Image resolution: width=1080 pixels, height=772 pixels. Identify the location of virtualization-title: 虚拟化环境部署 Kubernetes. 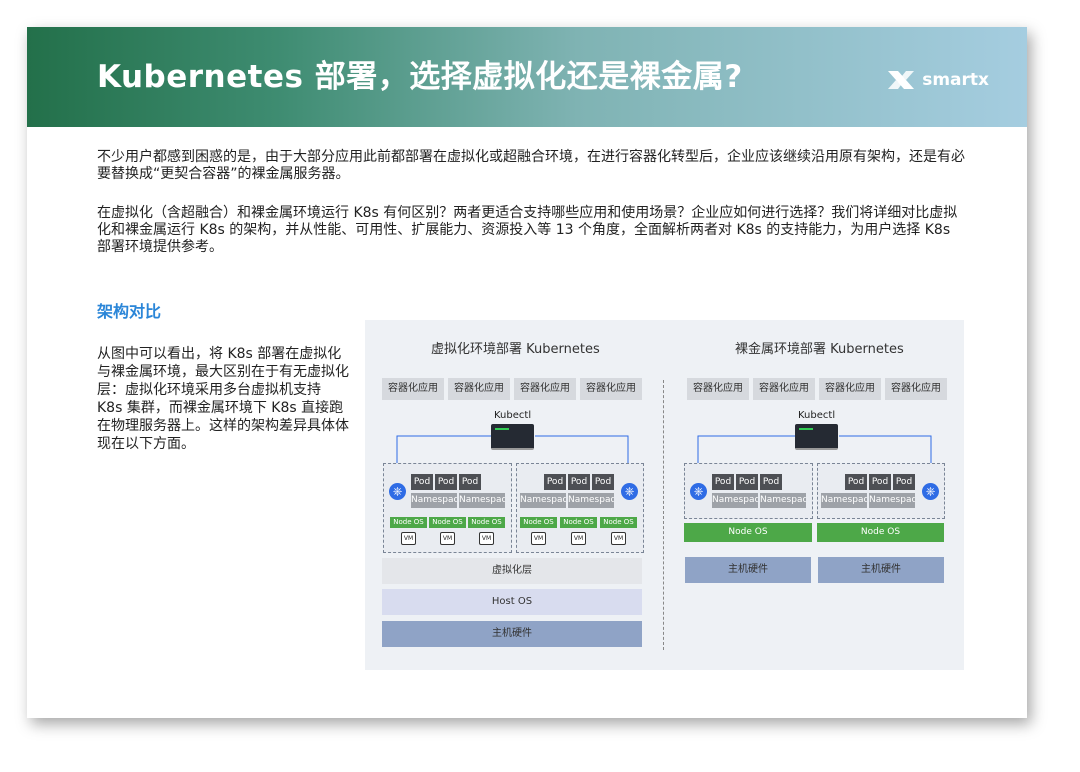
(515, 349).